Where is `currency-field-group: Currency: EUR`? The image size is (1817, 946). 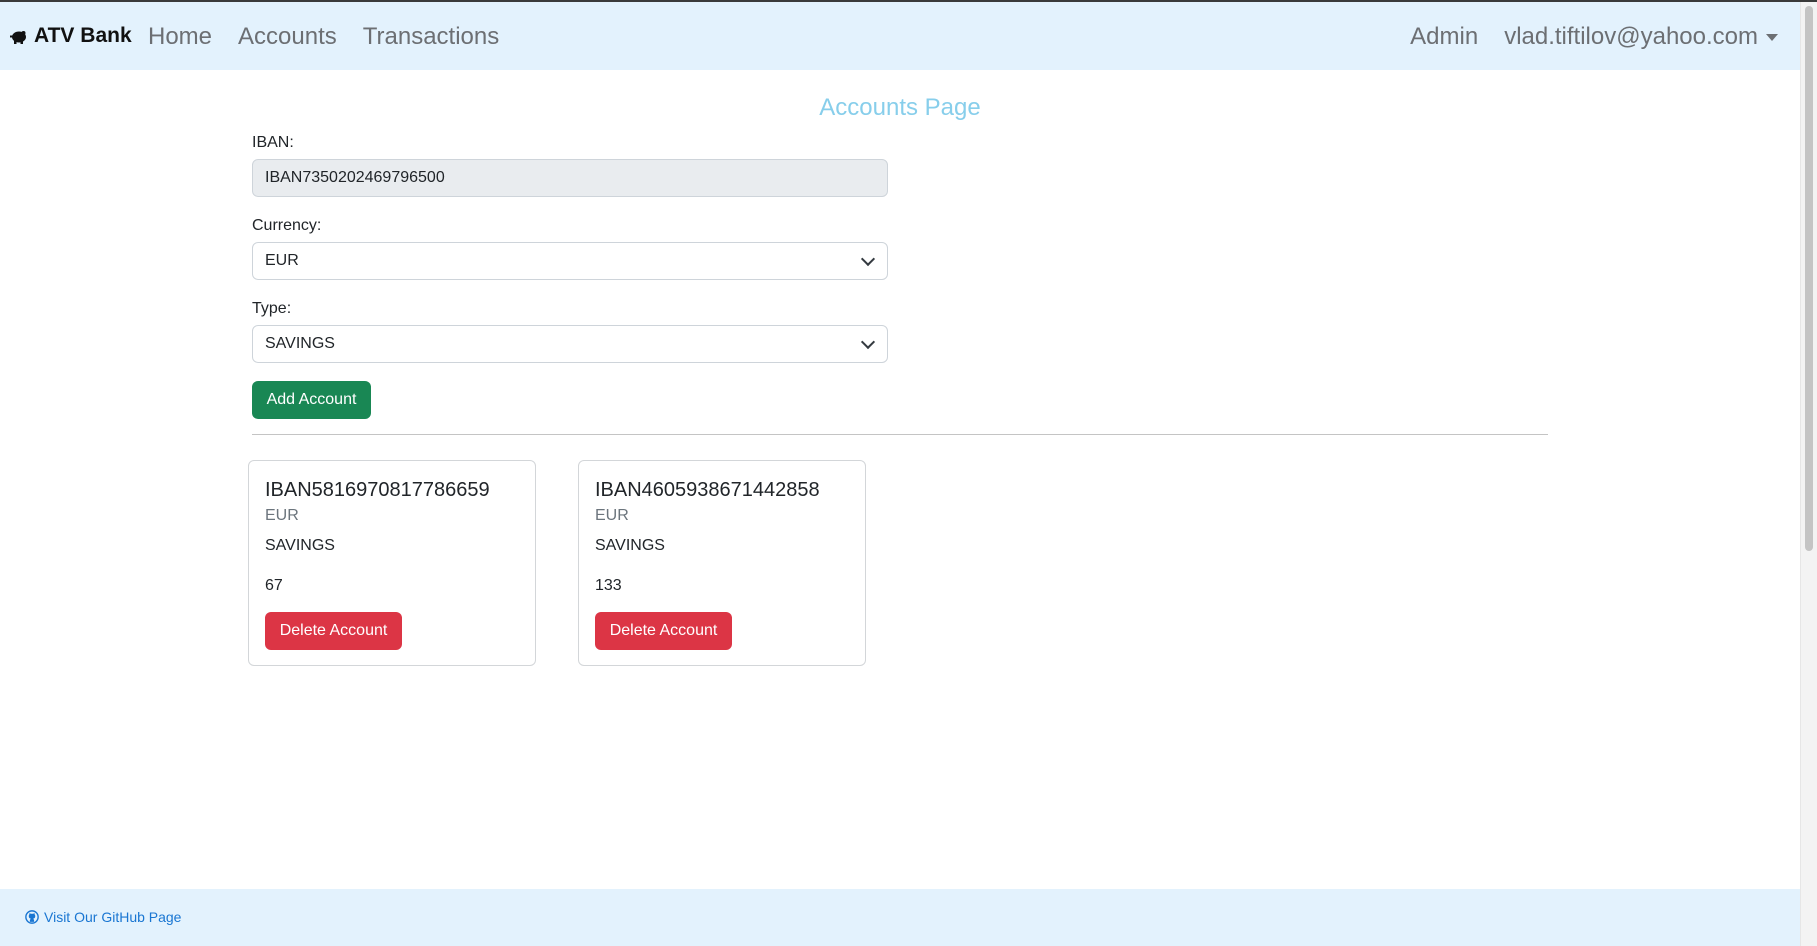 currency-field-group: Currency: EUR is located at coordinates (570, 248).